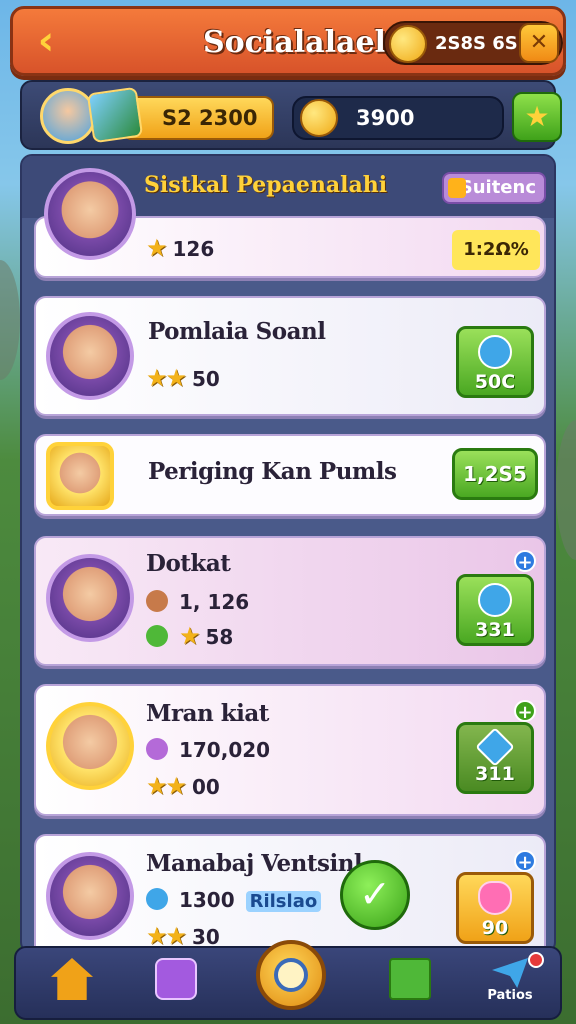 The image size is (576, 1024). I want to click on chevron-left-icon: ‹, so click(46, 41).